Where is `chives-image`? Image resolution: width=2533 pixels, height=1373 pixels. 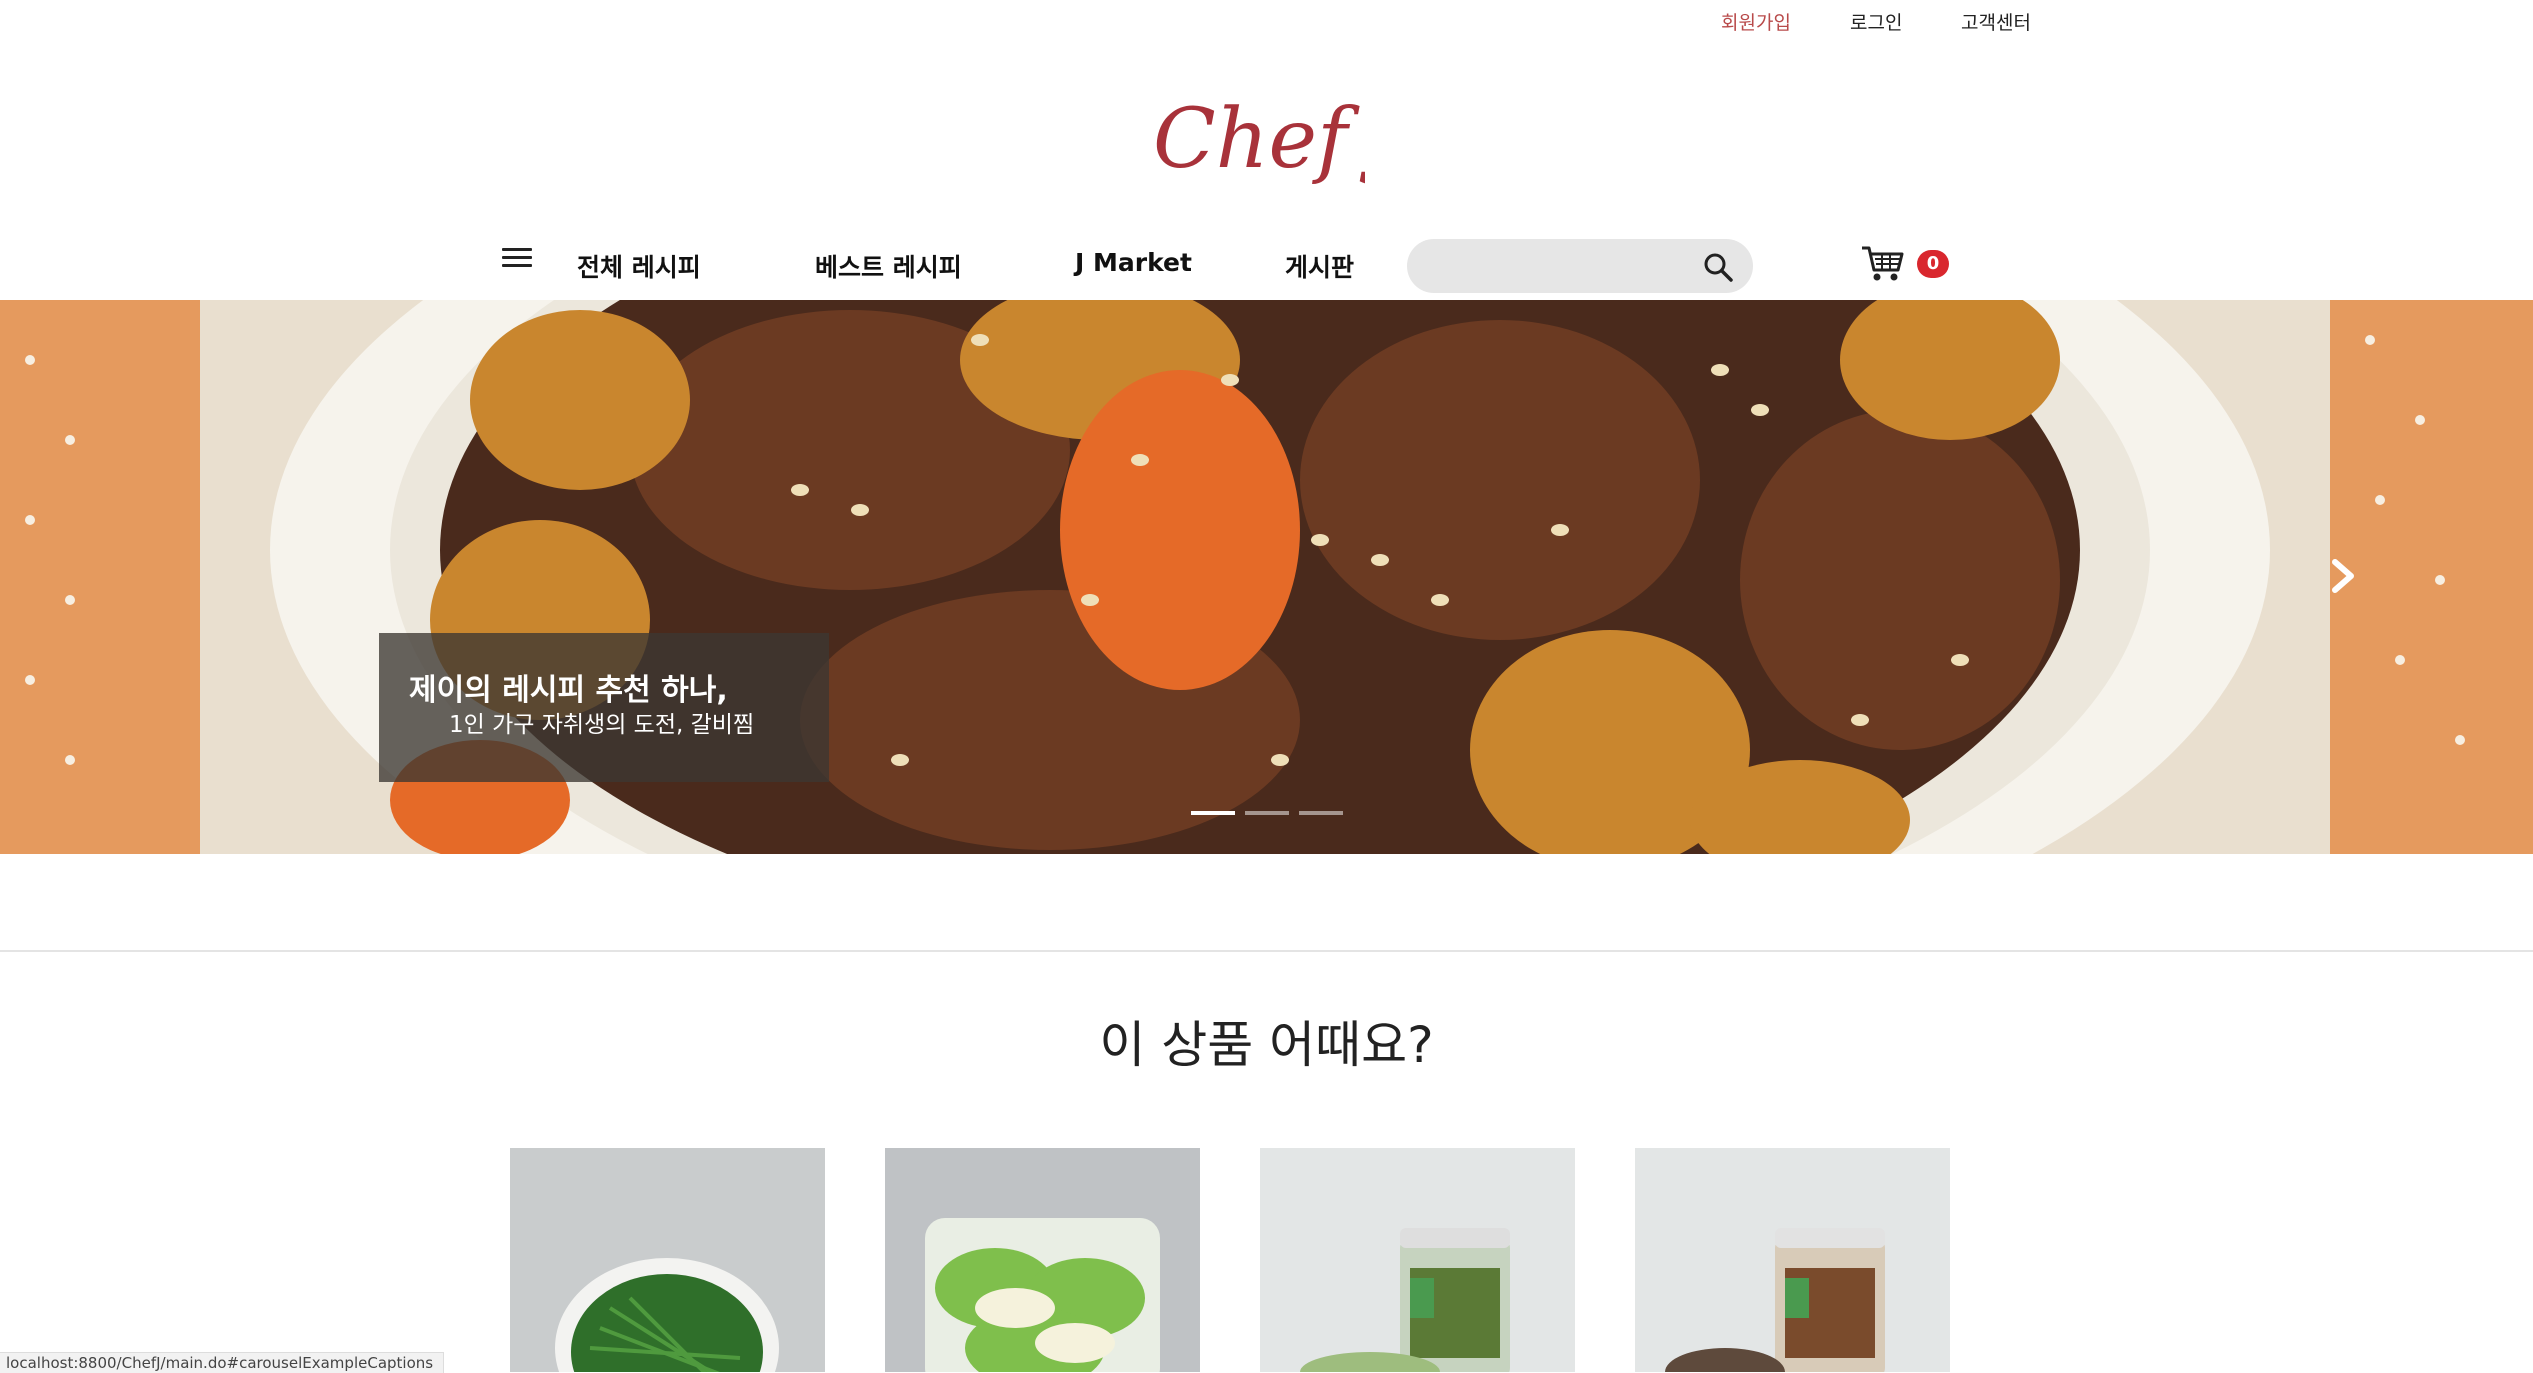 chives-image is located at coordinates (667, 1260).